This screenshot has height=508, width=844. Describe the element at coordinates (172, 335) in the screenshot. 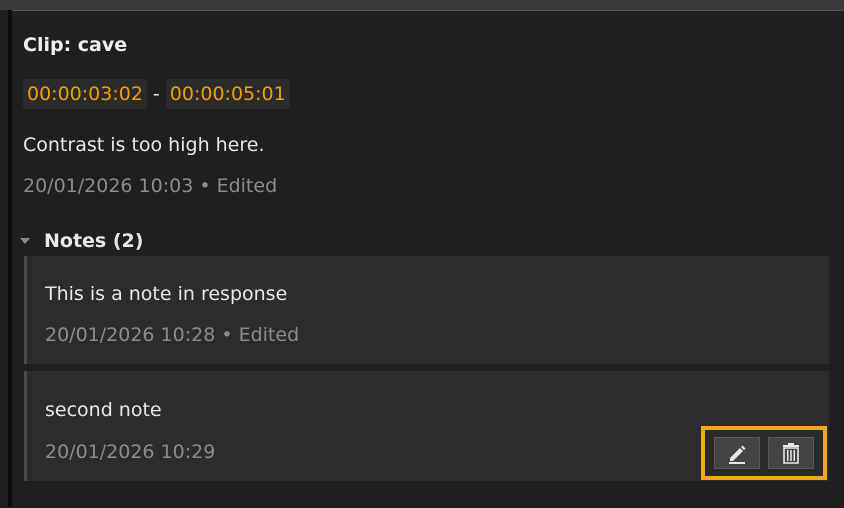

I see `note-meta: 20/01/2026 10:28 • Edited` at that location.